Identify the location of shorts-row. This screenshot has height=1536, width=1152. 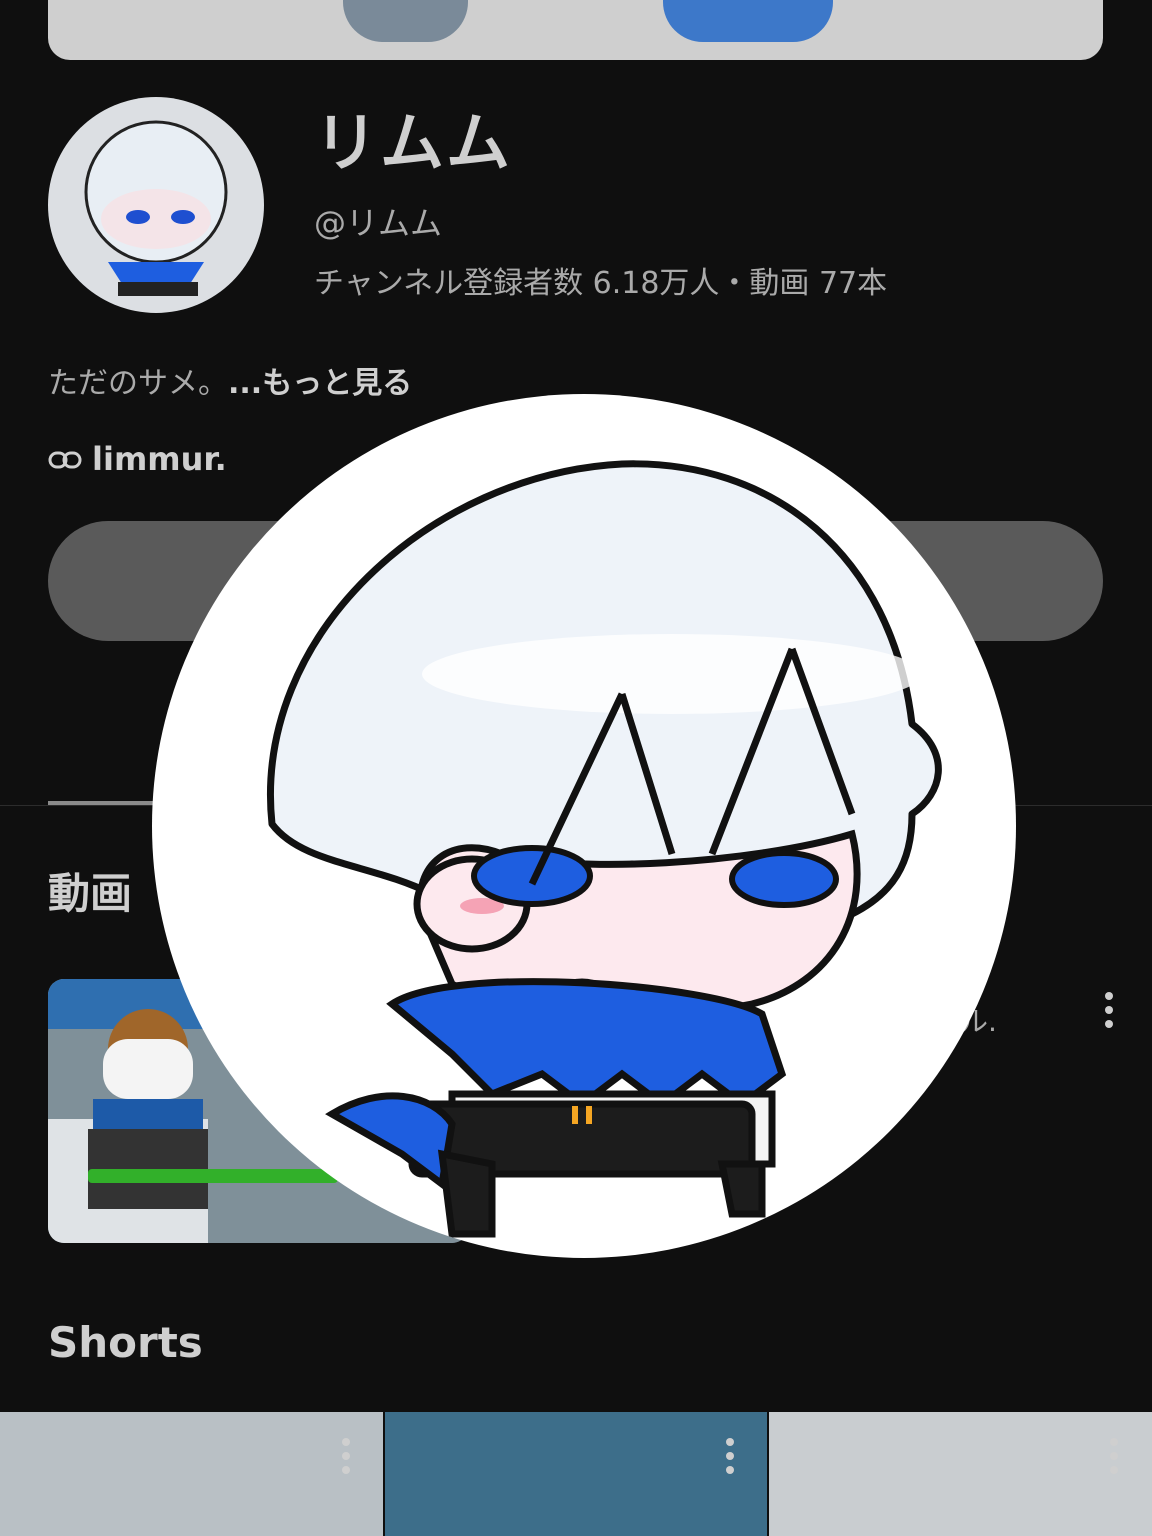
(576, 1474).